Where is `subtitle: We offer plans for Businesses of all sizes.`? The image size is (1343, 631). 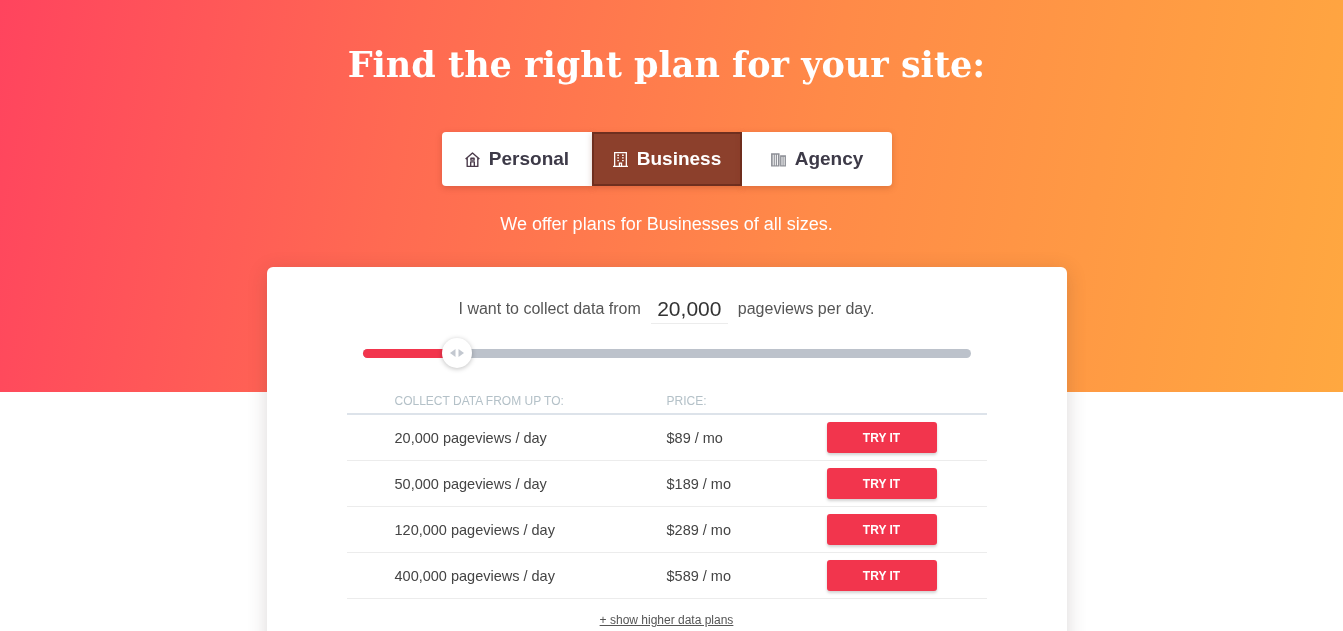 subtitle: We offer plans for Businesses of all sizes. is located at coordinates (666, 224).